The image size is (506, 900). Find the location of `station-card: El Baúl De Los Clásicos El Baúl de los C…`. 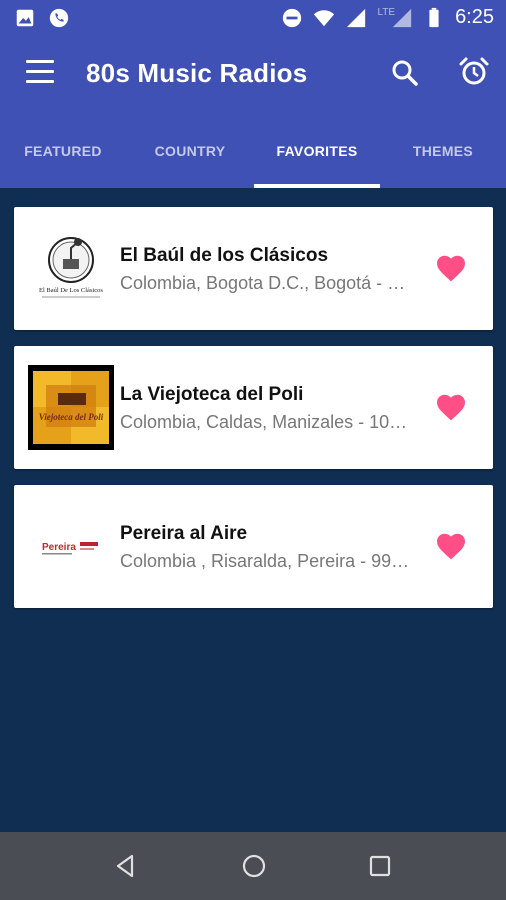

station-card: El Baúl De Los Clásicos El Baúl de los C… is located at coordinates (253, 268).